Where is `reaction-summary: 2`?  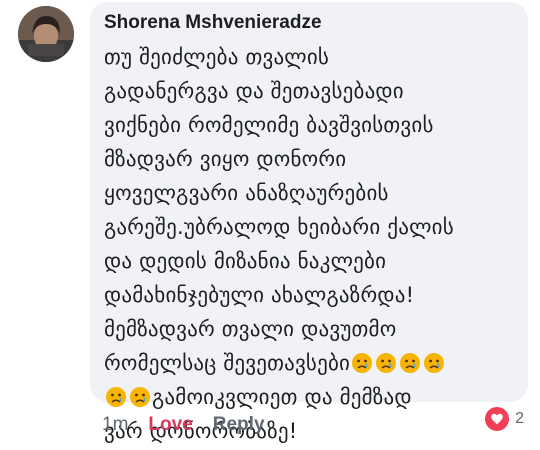
reaction-summary: 2 is located at coordinates (503, 419).